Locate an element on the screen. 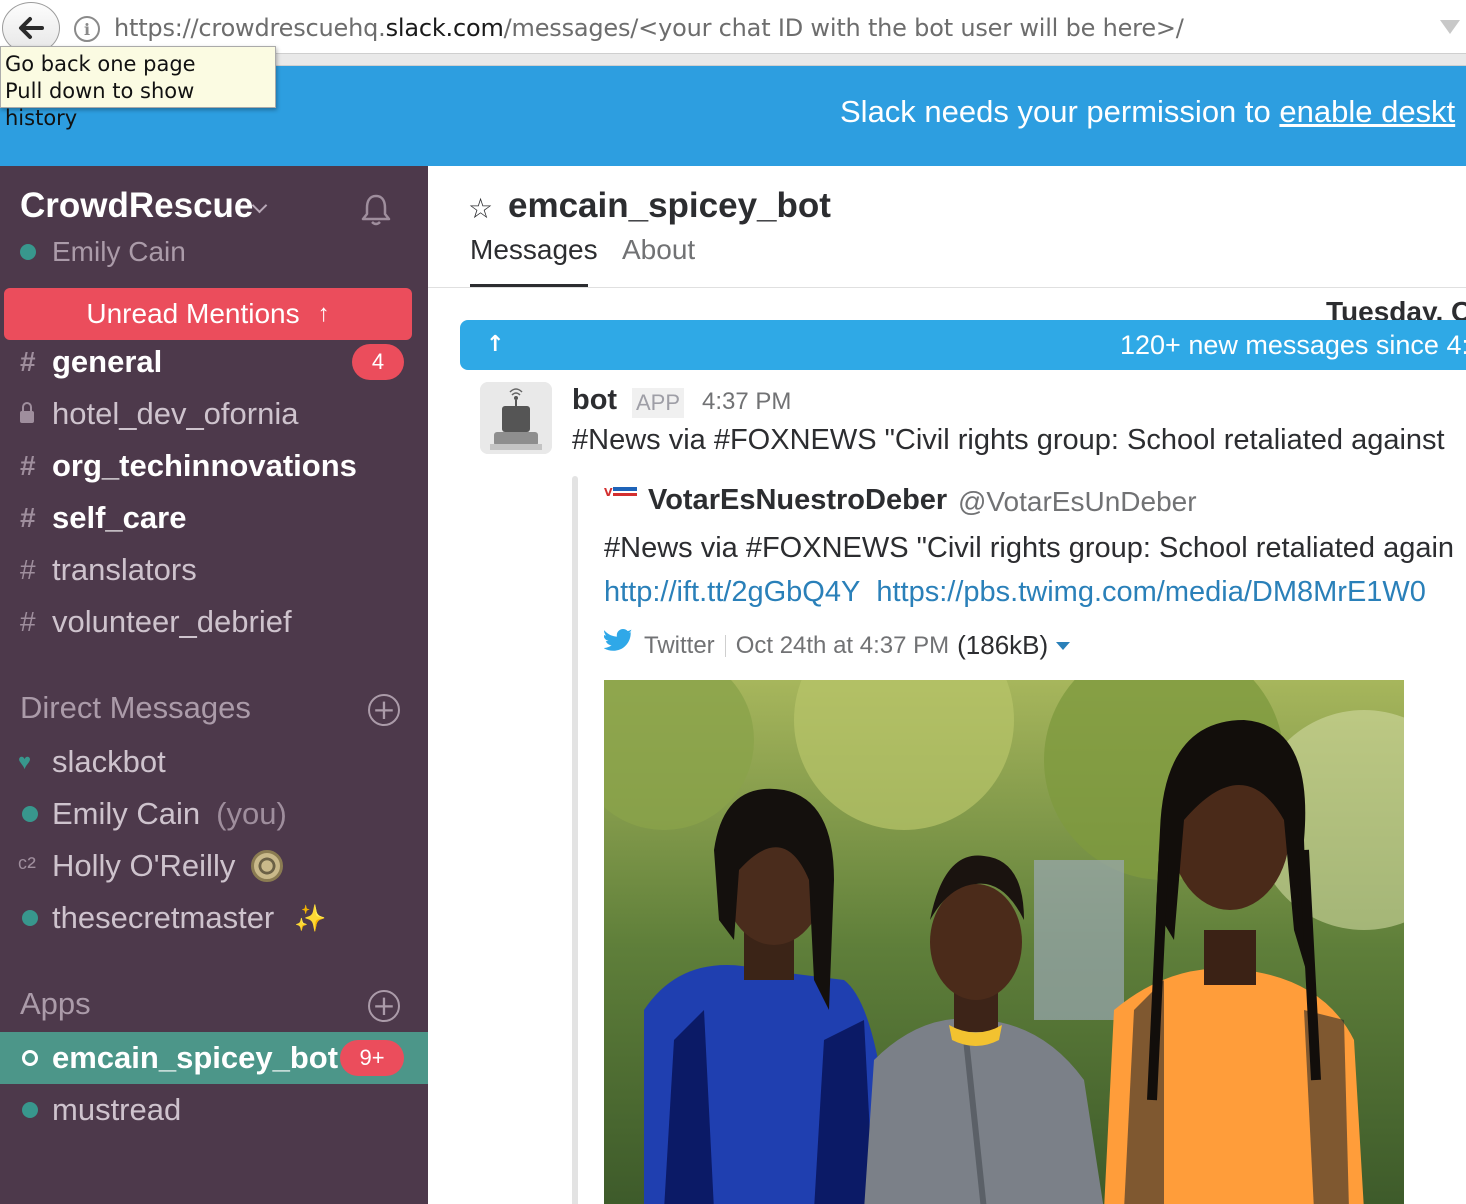  attachment-border is located at coordinates (575, 840).